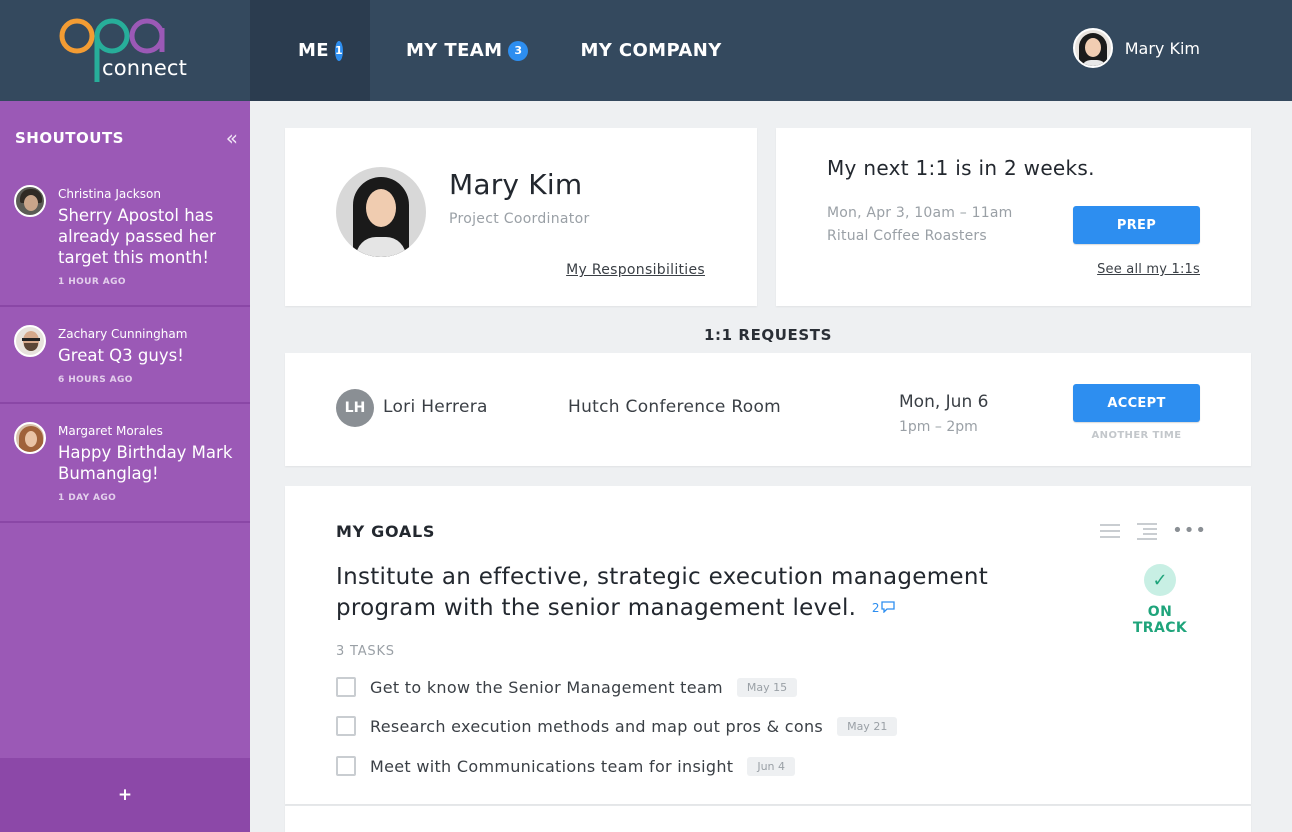 Image resolution: width=1292 pixels, height=832 pixels. What do you see at coordinates (355, 408) in the screenshot?
I see `requester-initials-avatar: LH` at bounding box center [355, 408].